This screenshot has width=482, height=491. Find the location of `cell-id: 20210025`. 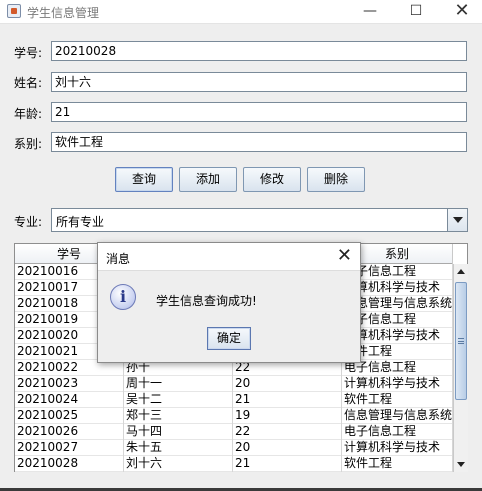

cell-id: 20210025 is located at coordinates (69, 416).